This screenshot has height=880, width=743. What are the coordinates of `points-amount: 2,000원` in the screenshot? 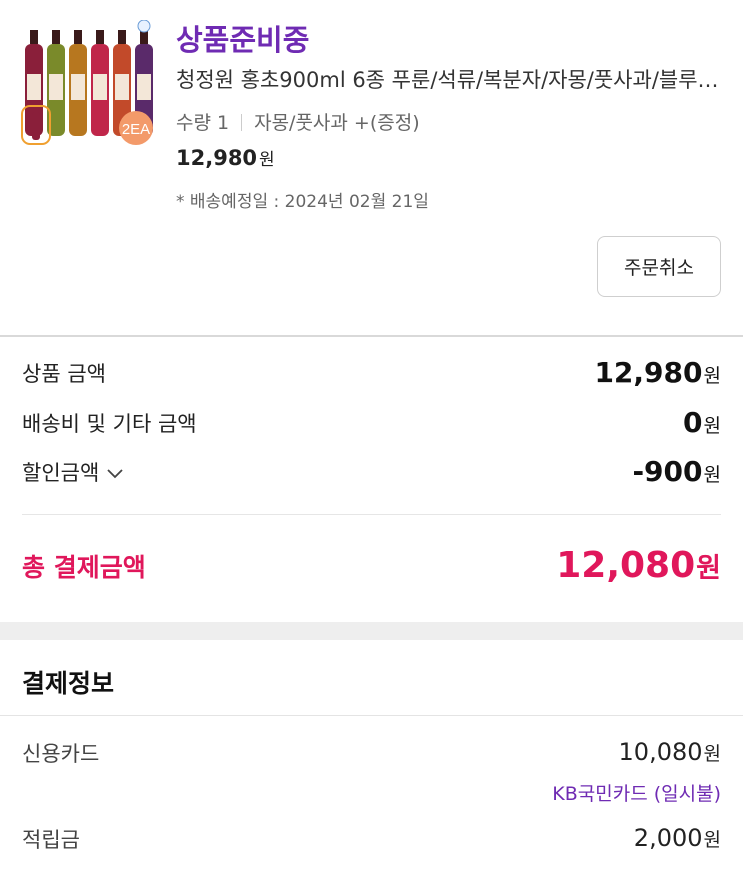 It's located at (677, 839).